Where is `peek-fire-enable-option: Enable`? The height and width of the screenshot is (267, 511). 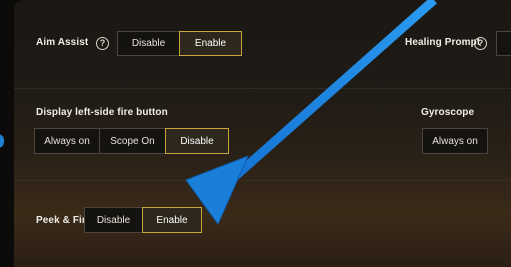
peek-fire-enable-option: Enable is located at coordinates (172, 220).